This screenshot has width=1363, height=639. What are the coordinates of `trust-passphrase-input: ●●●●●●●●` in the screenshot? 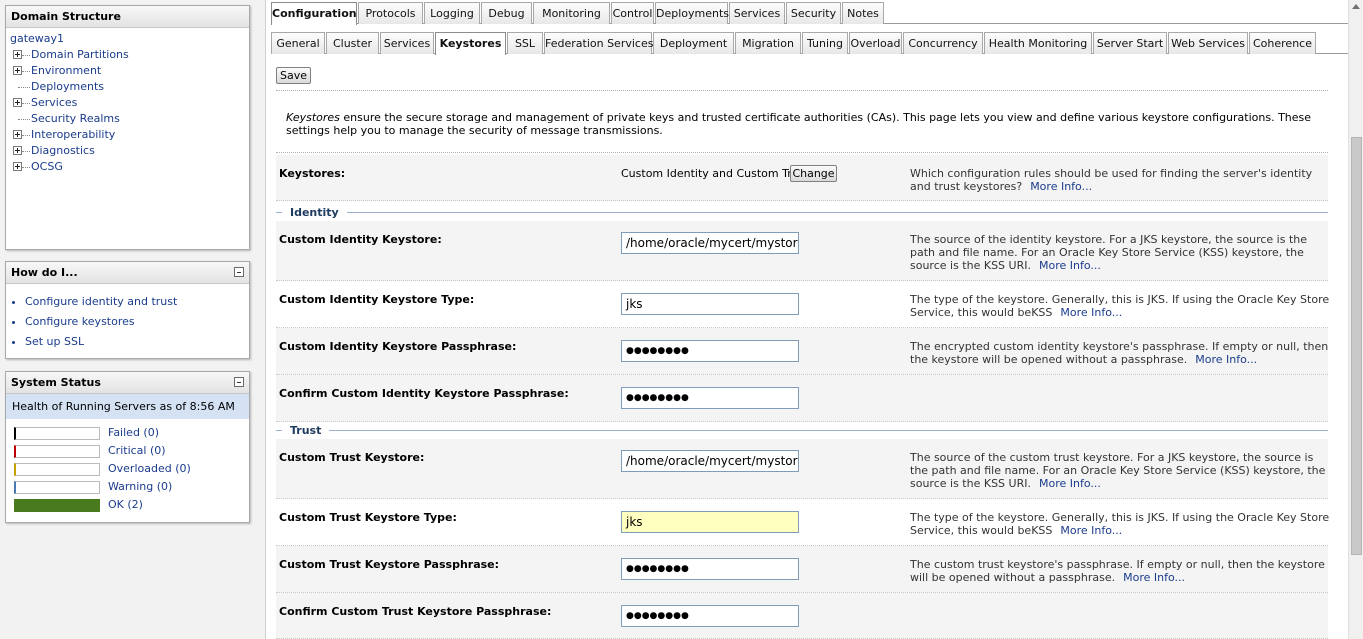 It's located at (710, 569).